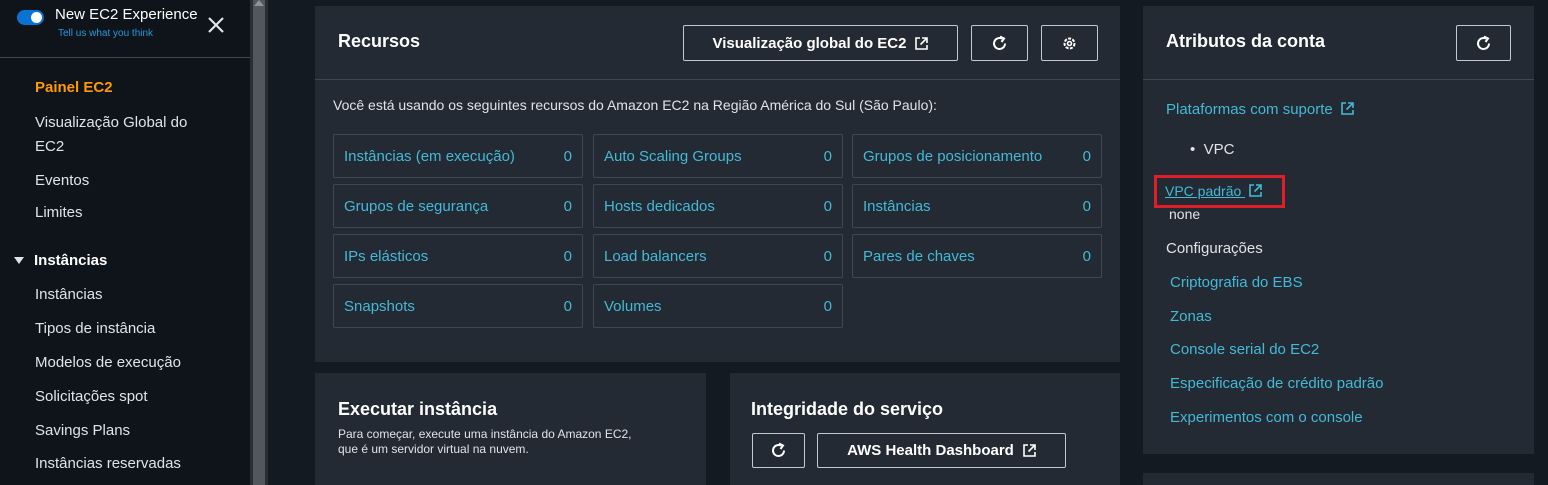 The height and width of the screenshot is (485, 1548). I want to click on launch-instance-title: Executar instância, so click(418, 409).